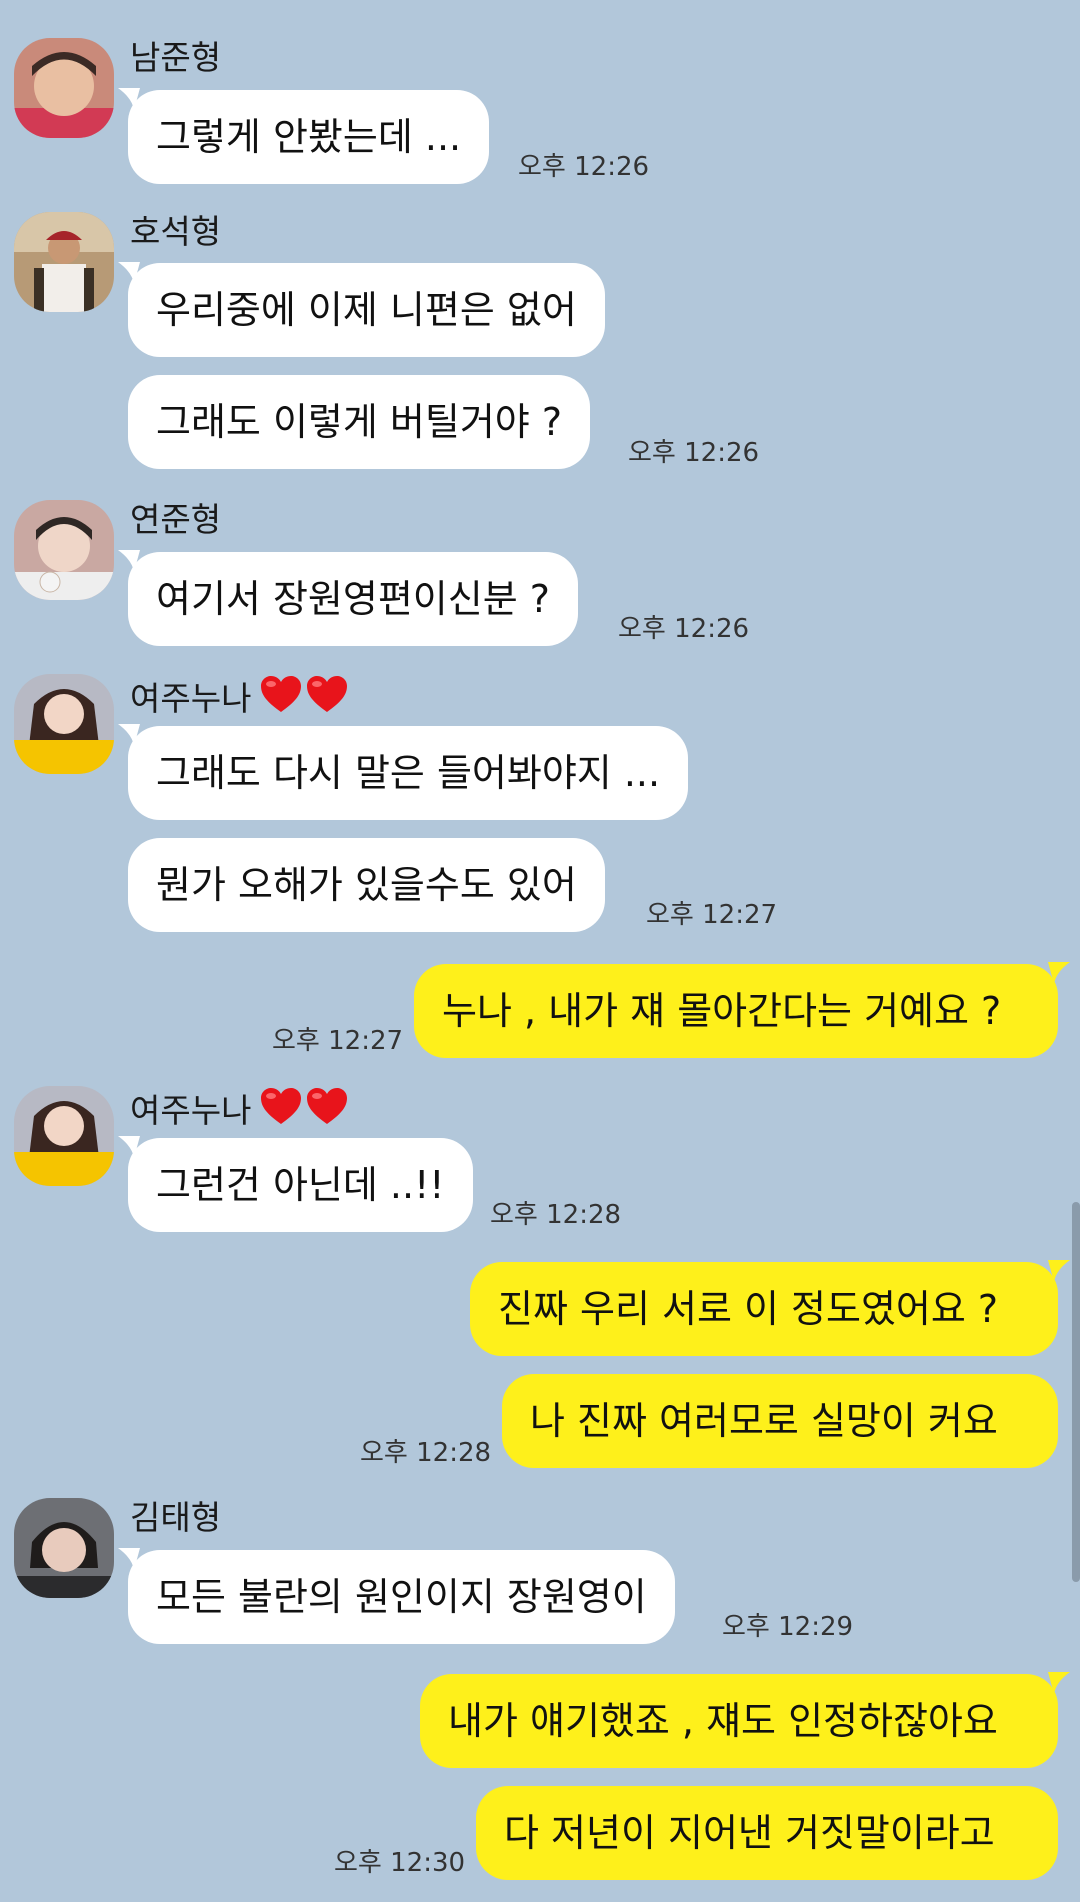  What do you see at coordinates (366, 885) in the screenshot?
I see `message-bubble: 뭔가 오해가 있을수도 있어` at bounding box center [366, 885].